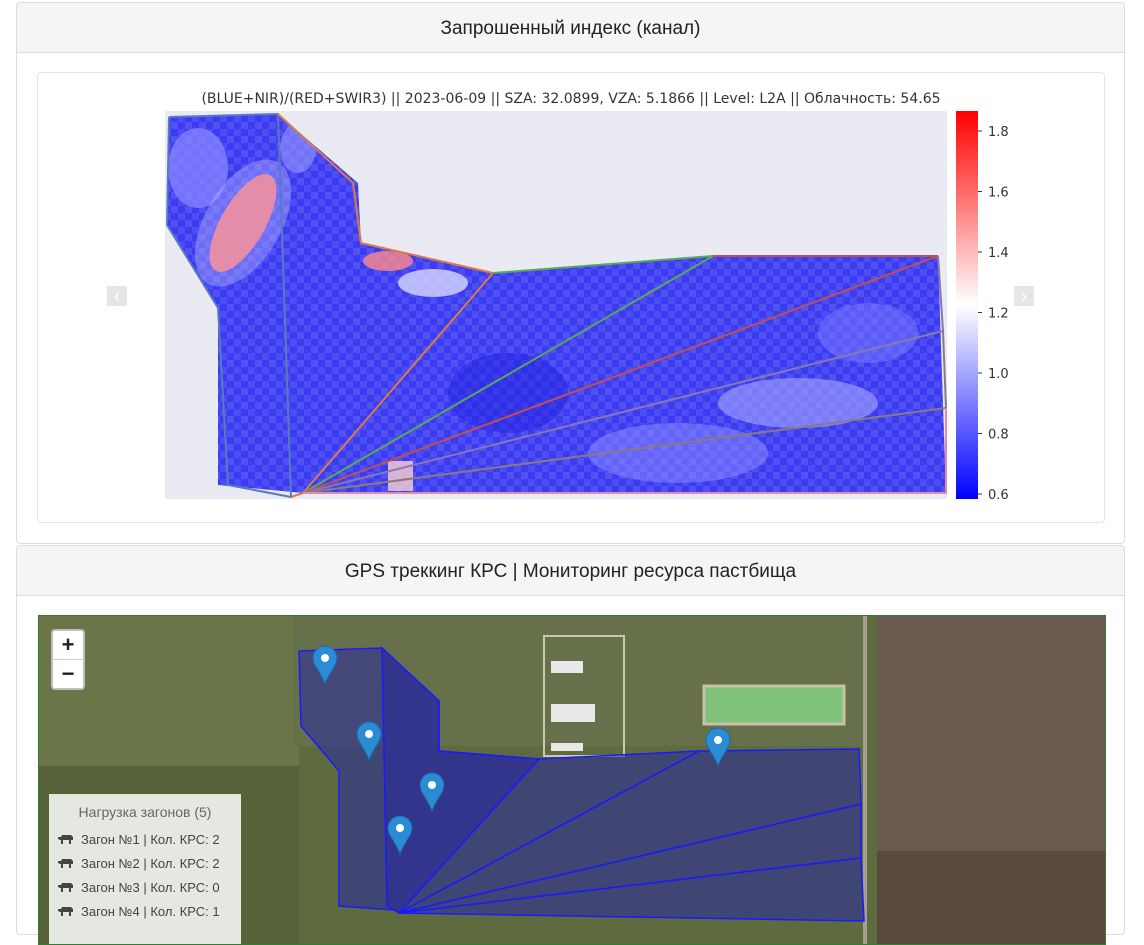 The image size is (1144, 945). I want to click on chevron-right-icon: ›, so click(1024, 296).